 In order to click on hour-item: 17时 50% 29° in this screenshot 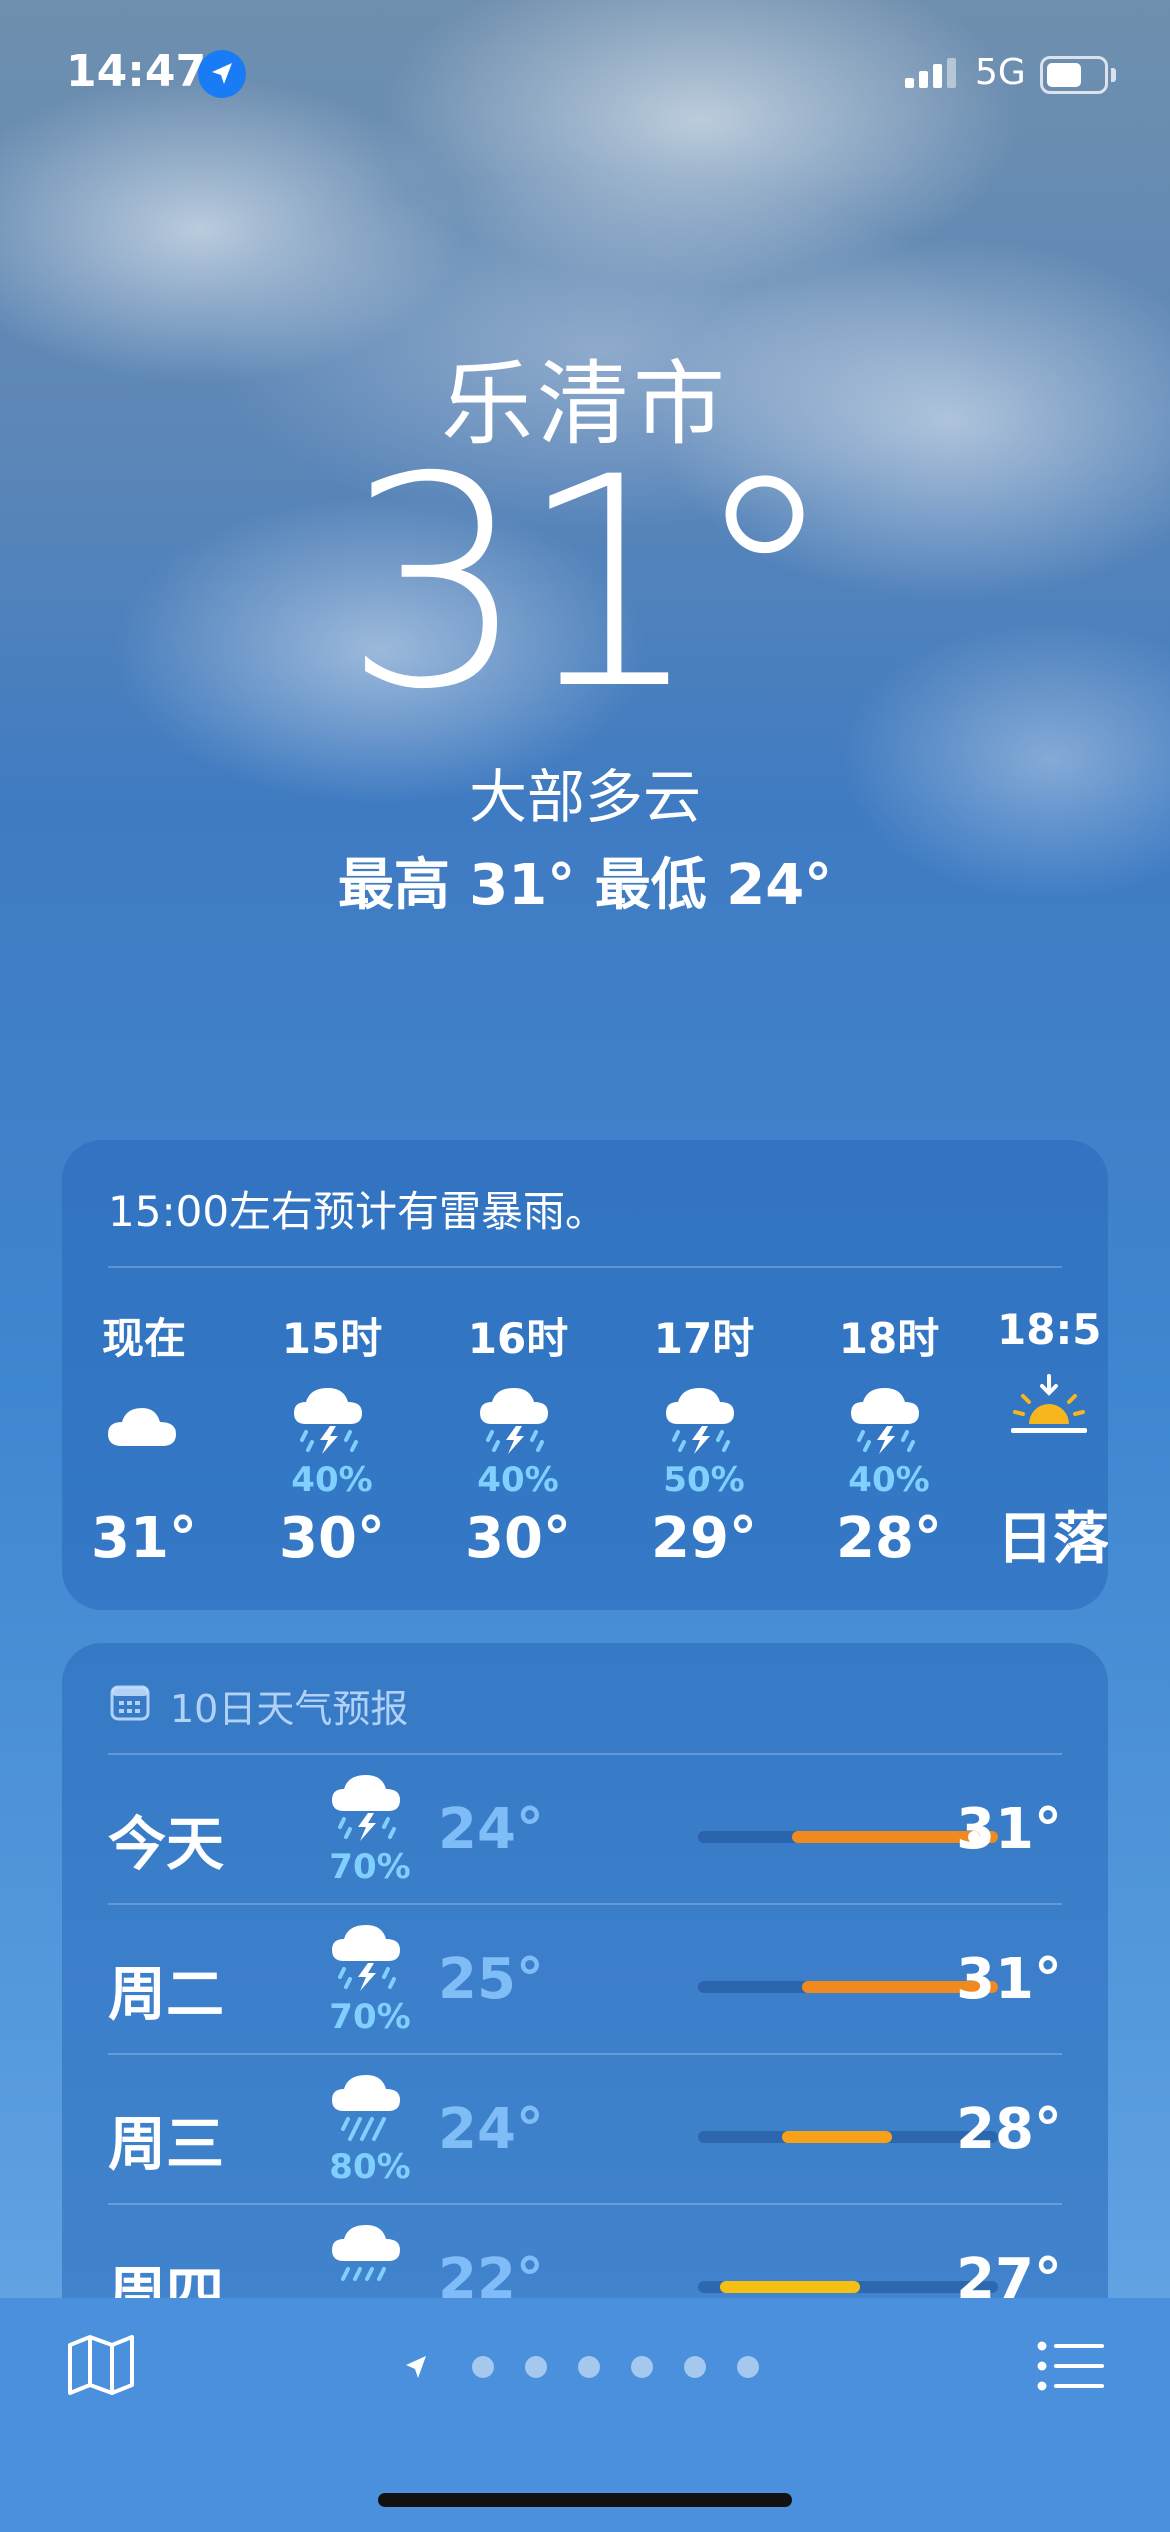, I will do `click(704, 1438)`.